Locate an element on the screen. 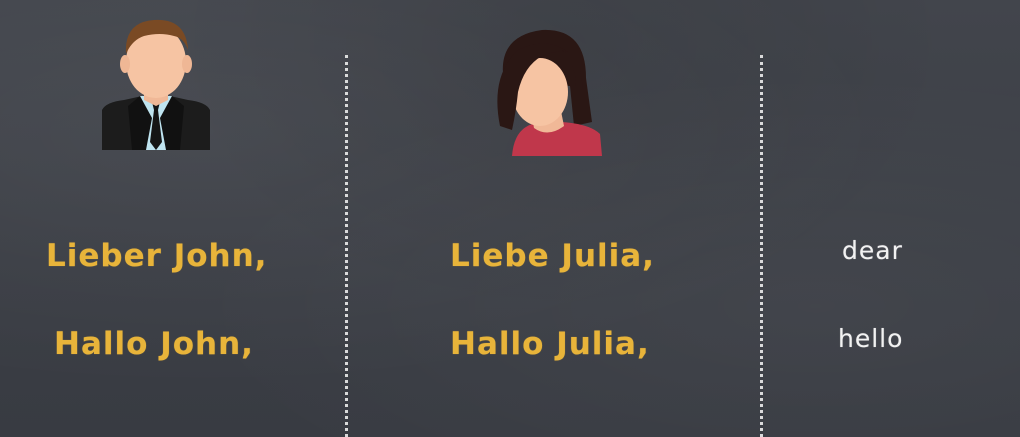  greeting-liebe-julia: Liebe Julia, is located at coordinates (552, 256).